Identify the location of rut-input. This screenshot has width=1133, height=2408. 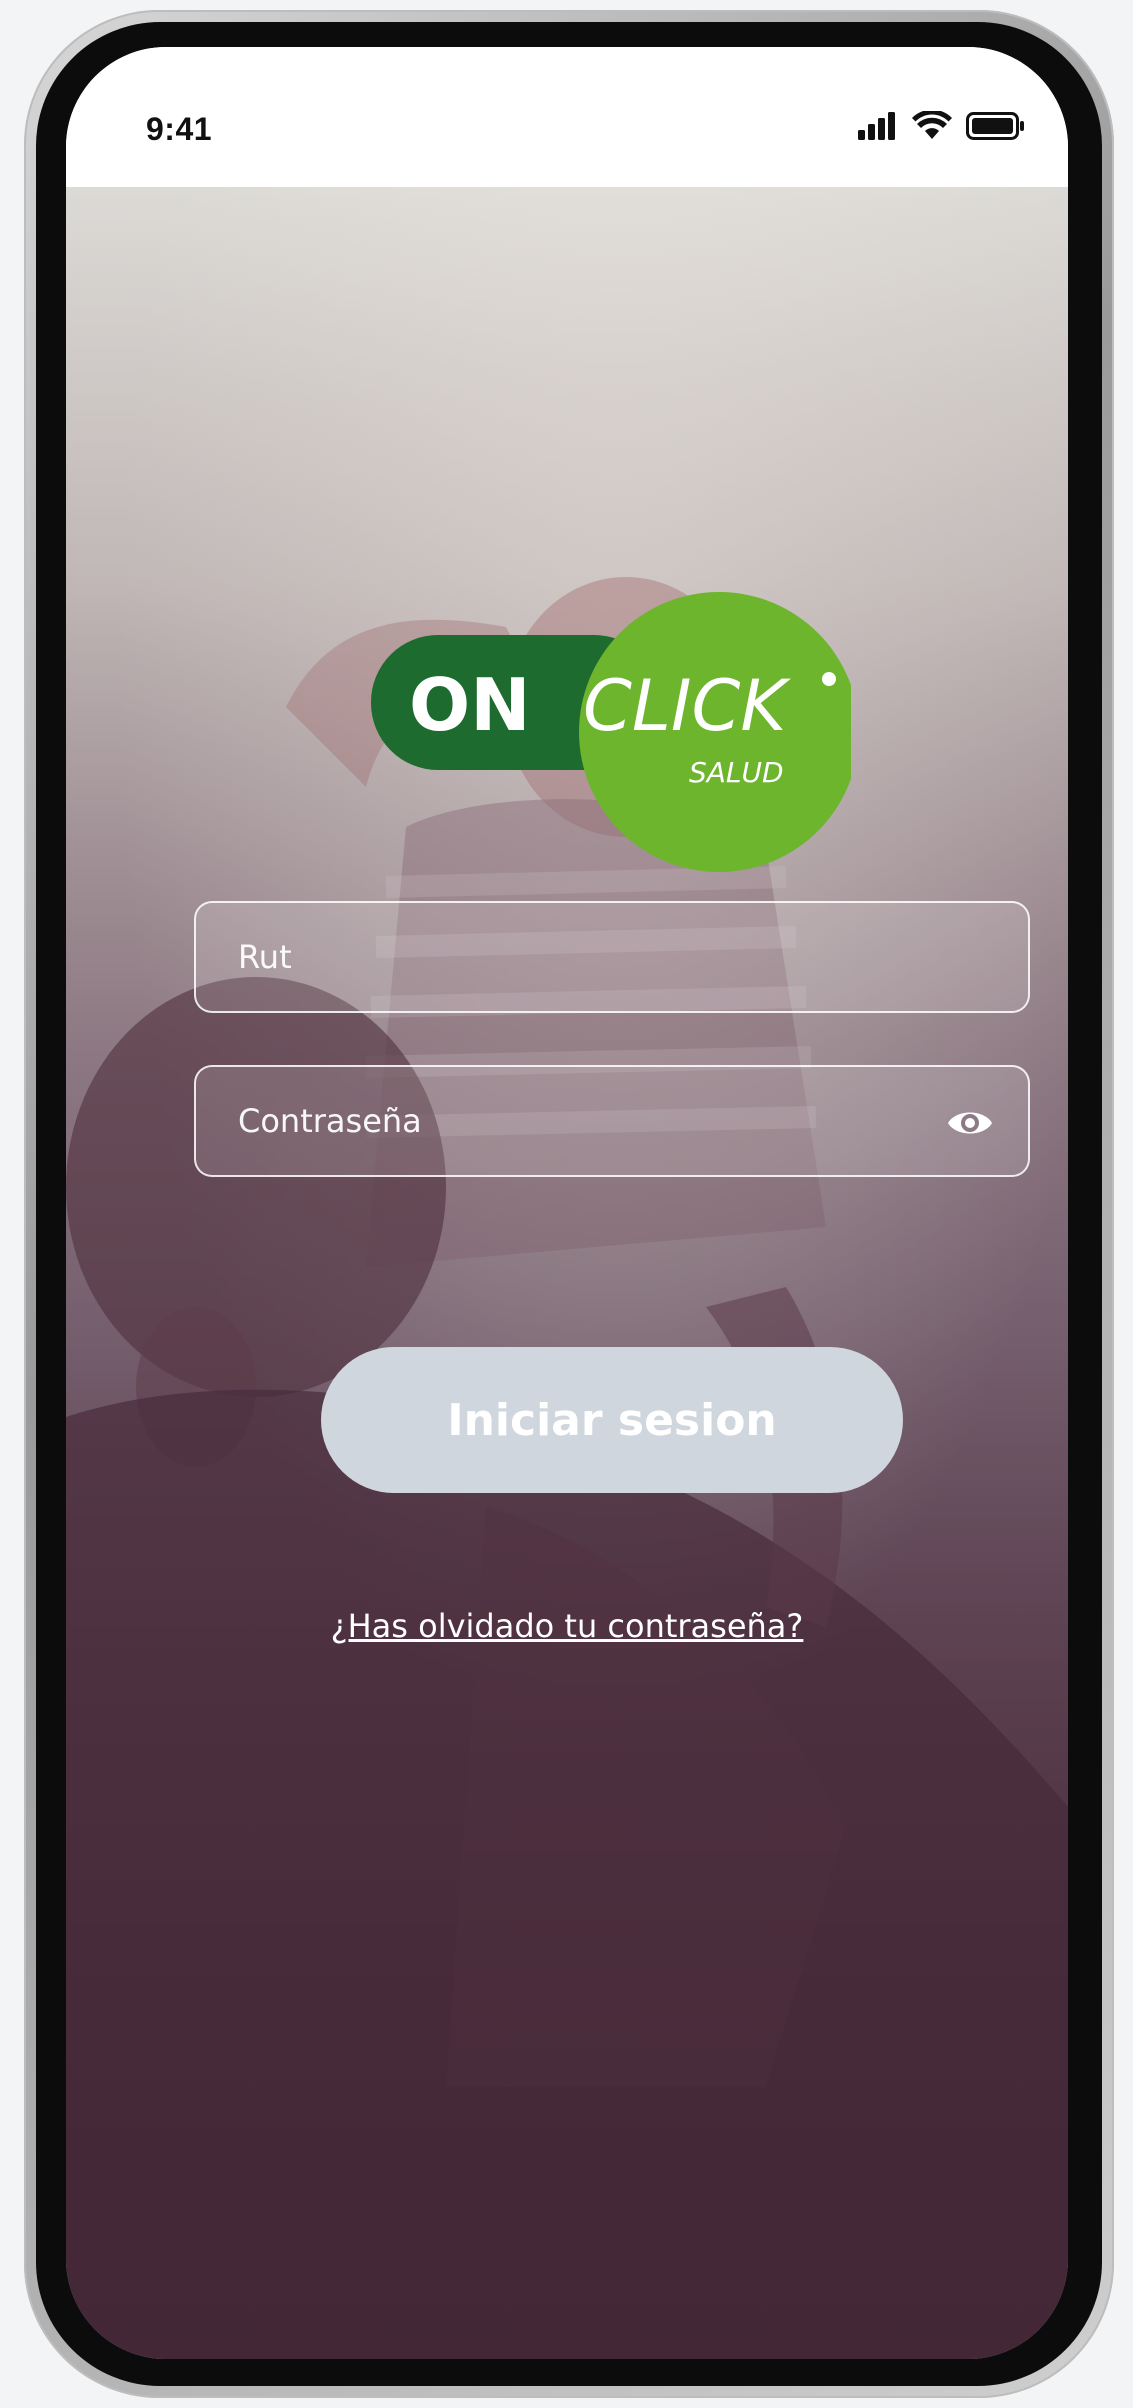
(612, 957).